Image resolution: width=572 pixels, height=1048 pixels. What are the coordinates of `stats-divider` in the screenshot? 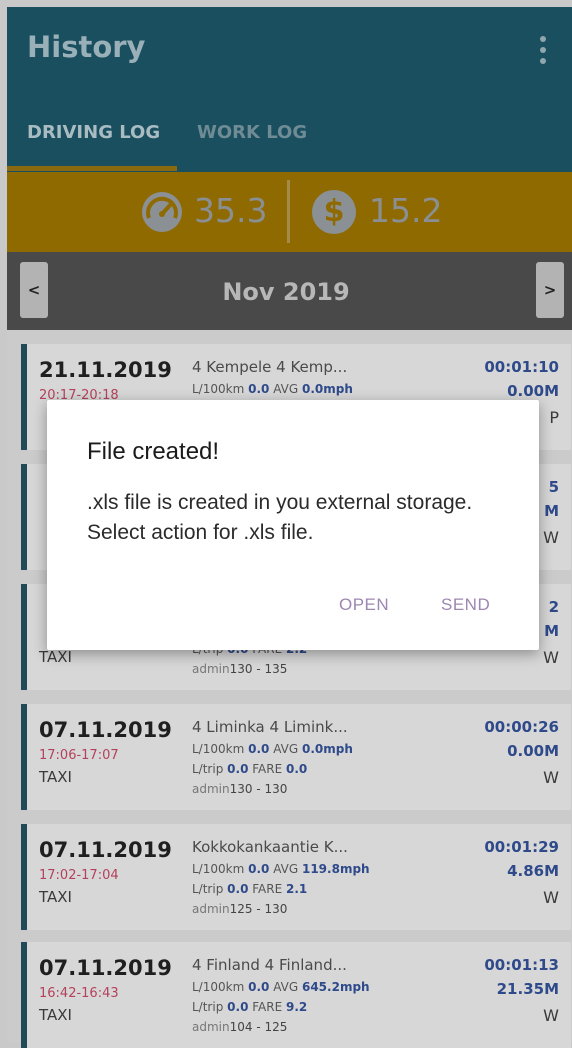 It's located at (288, 211).